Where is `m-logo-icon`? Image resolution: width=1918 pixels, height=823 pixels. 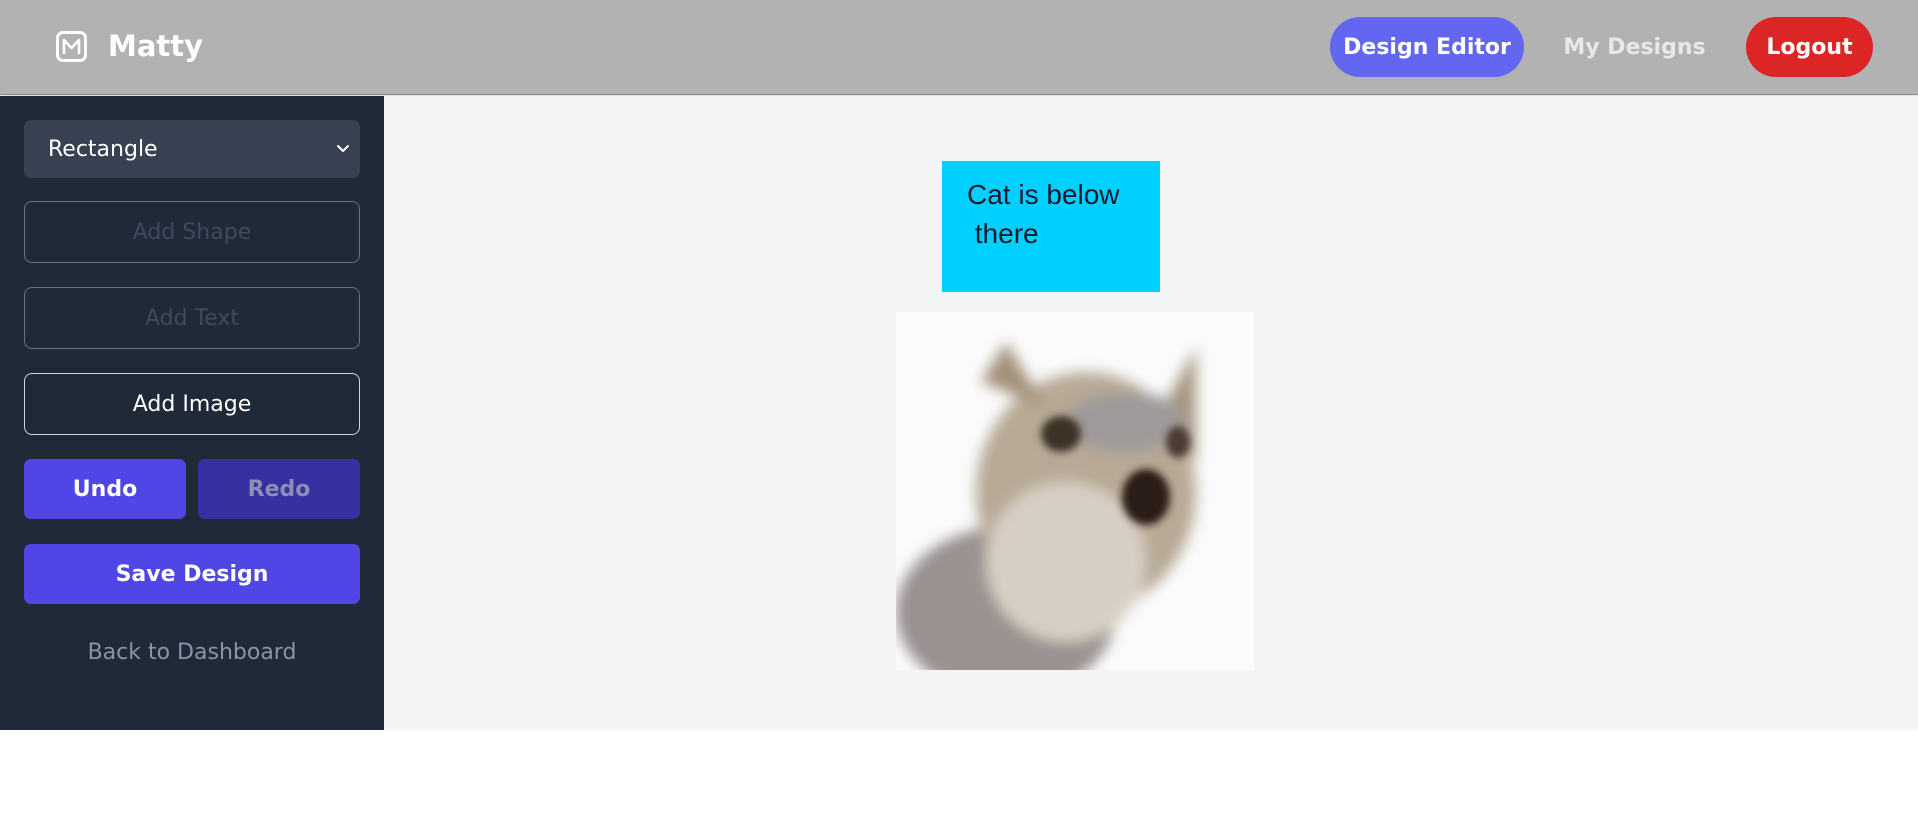 m-logo-icon is located at coordinates (71, 46).